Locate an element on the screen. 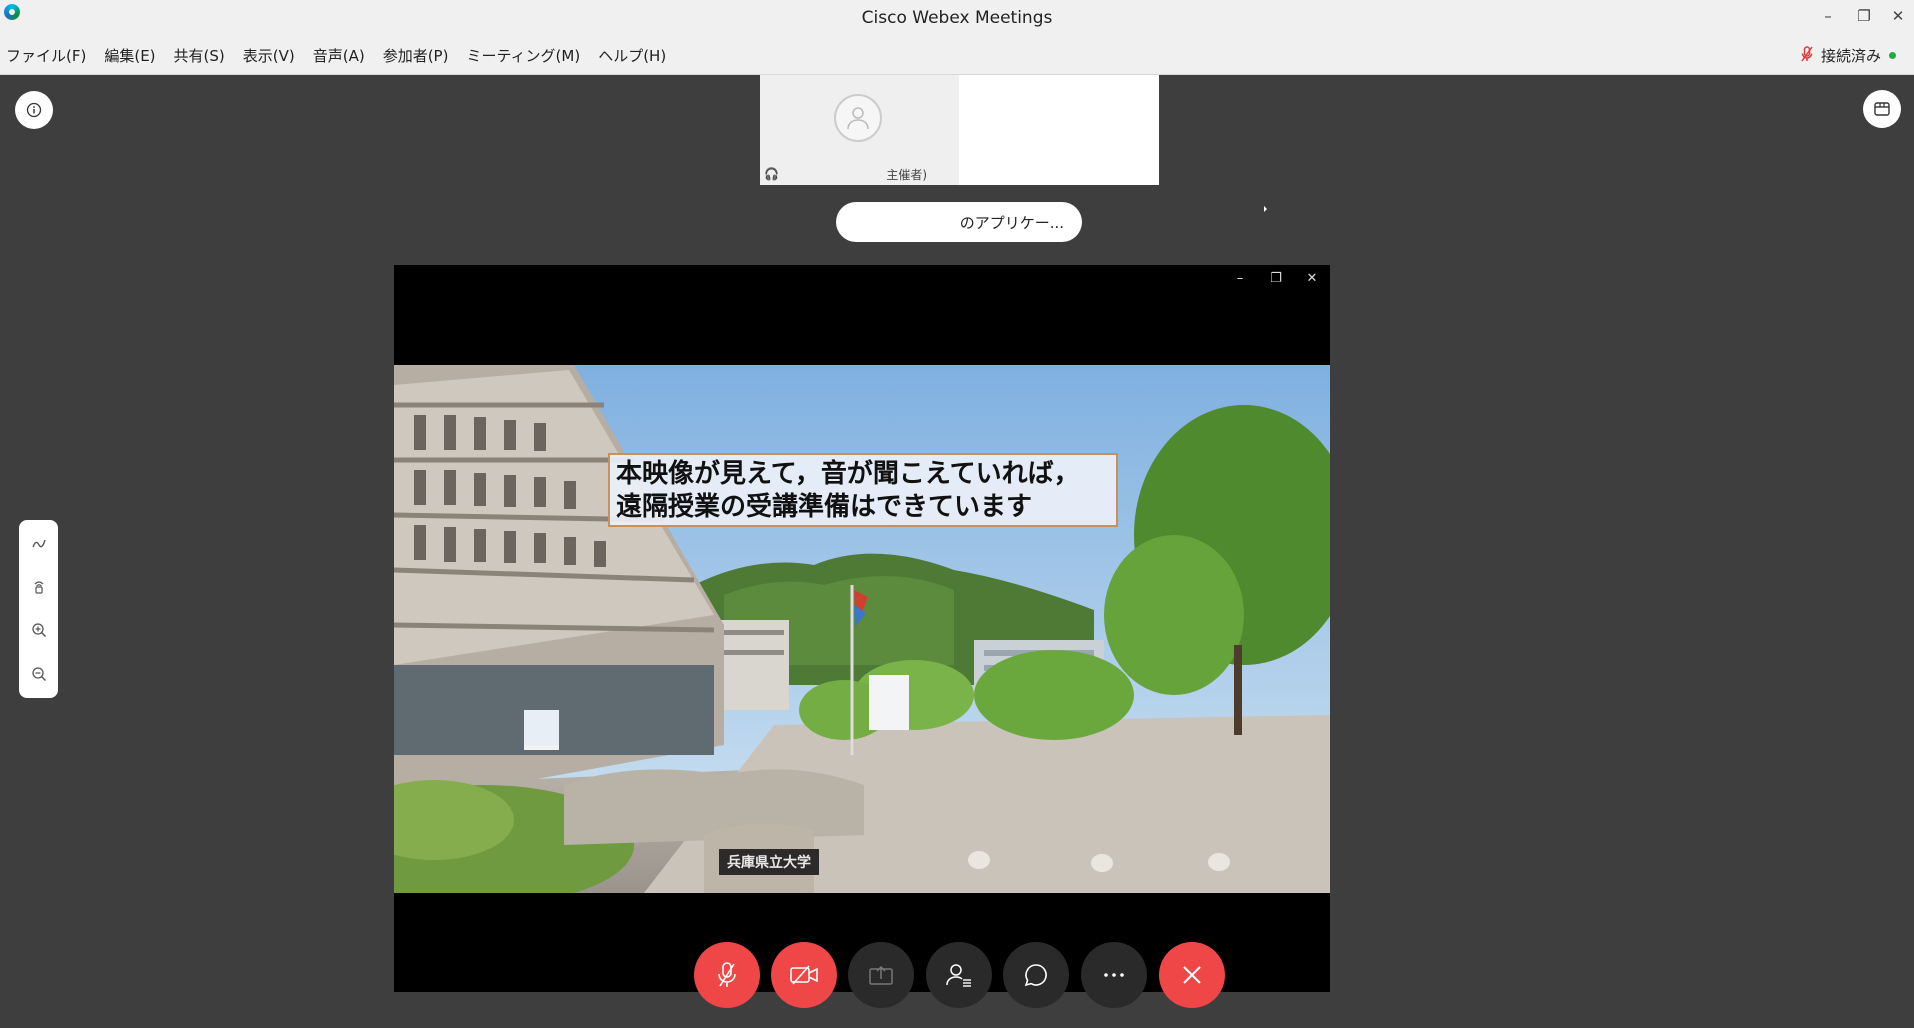 This screenshot has height=1028, width=1914. stone-sign-text: 兵庫県立大学 is located at coordinates (769, 862).